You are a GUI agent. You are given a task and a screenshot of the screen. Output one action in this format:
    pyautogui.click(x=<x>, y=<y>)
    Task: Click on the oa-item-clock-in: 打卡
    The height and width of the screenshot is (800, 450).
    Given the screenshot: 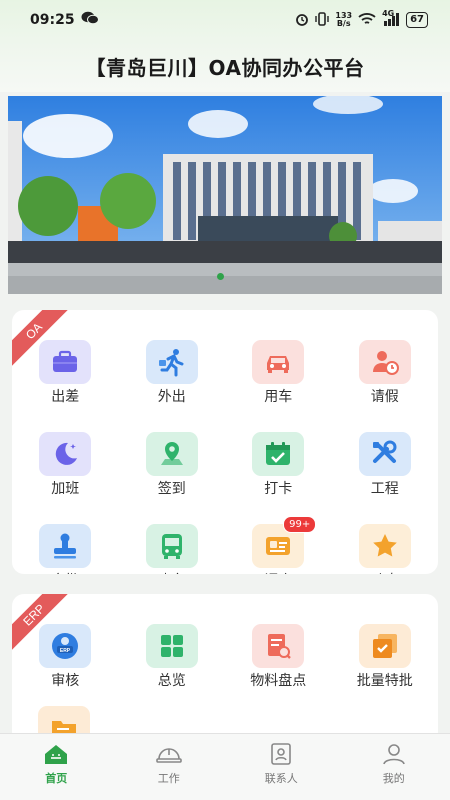 What is the action you would take?
    pyautogui.click(x=278, y=465)
    